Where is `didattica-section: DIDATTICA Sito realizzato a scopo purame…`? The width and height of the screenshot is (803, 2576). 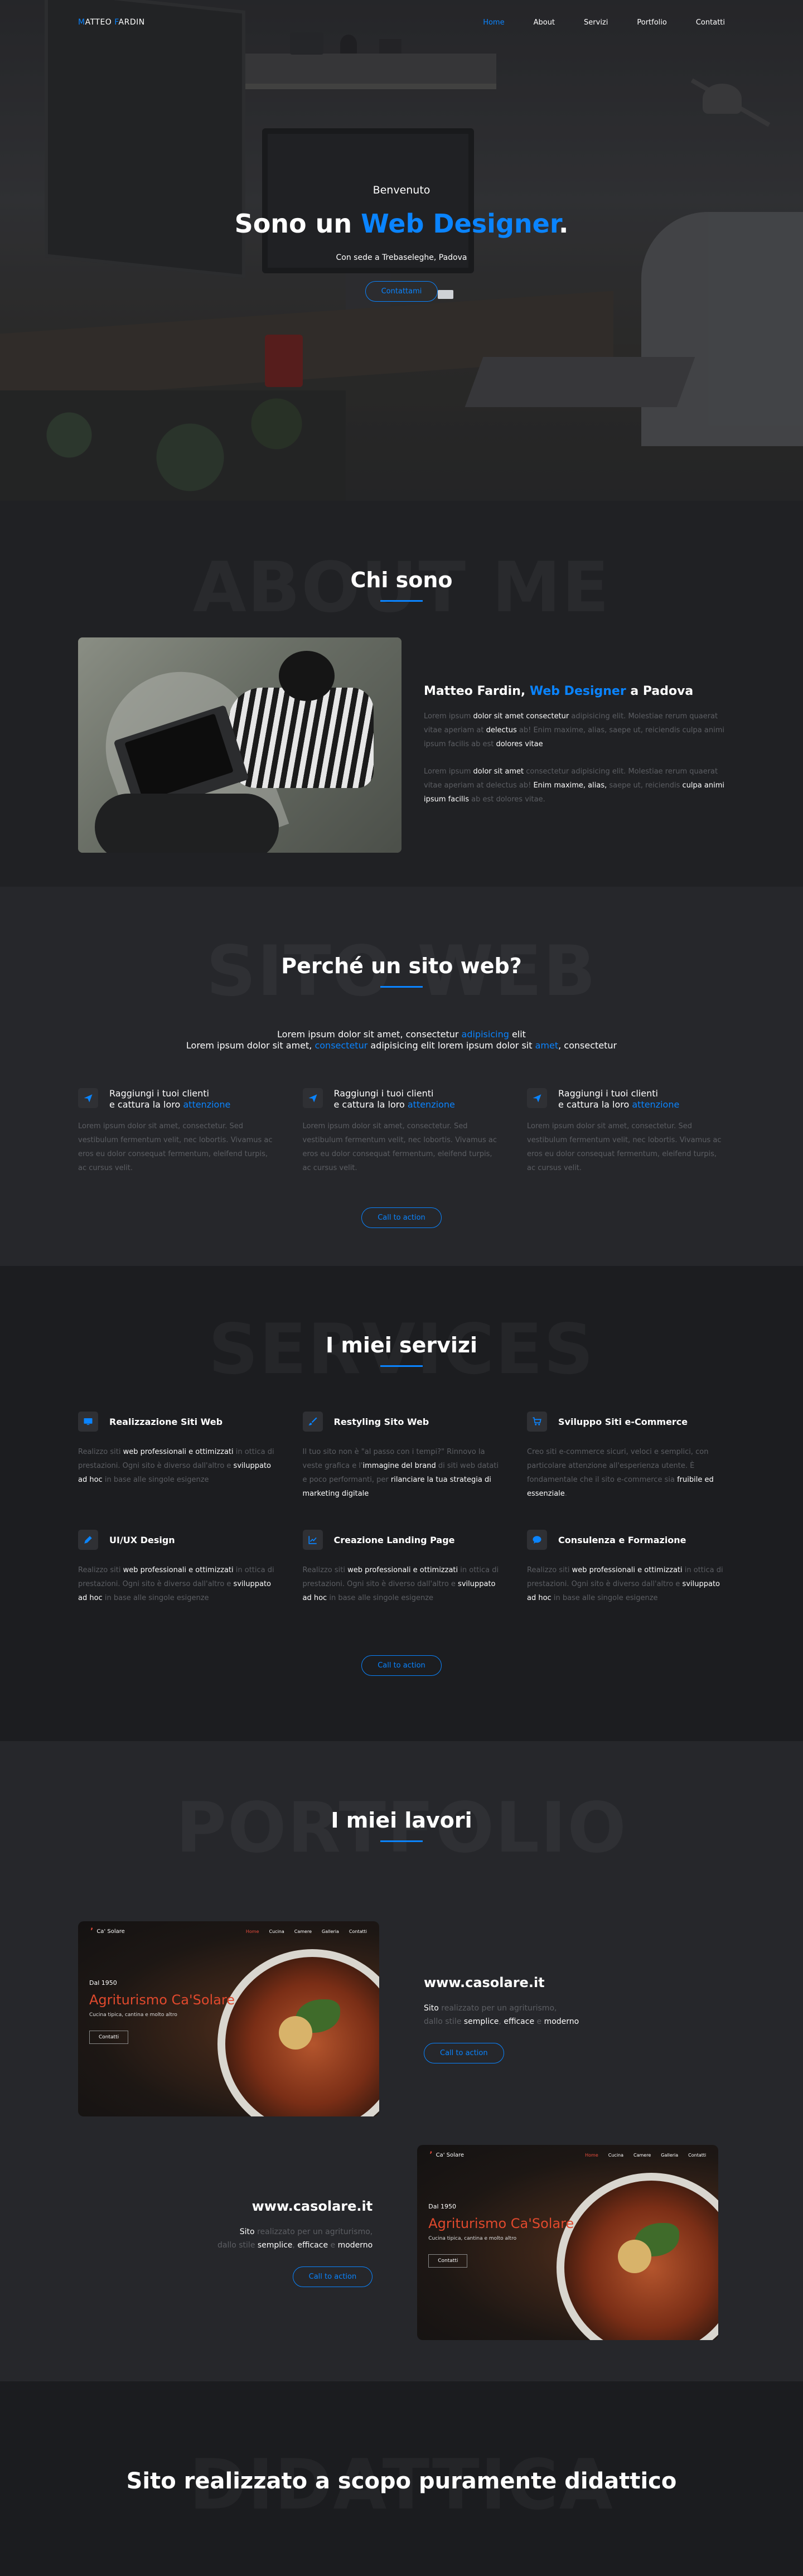
didattica-section: DIDATTICA Sito realizzato a scopo purame… is located at coordinates (401, 2478).